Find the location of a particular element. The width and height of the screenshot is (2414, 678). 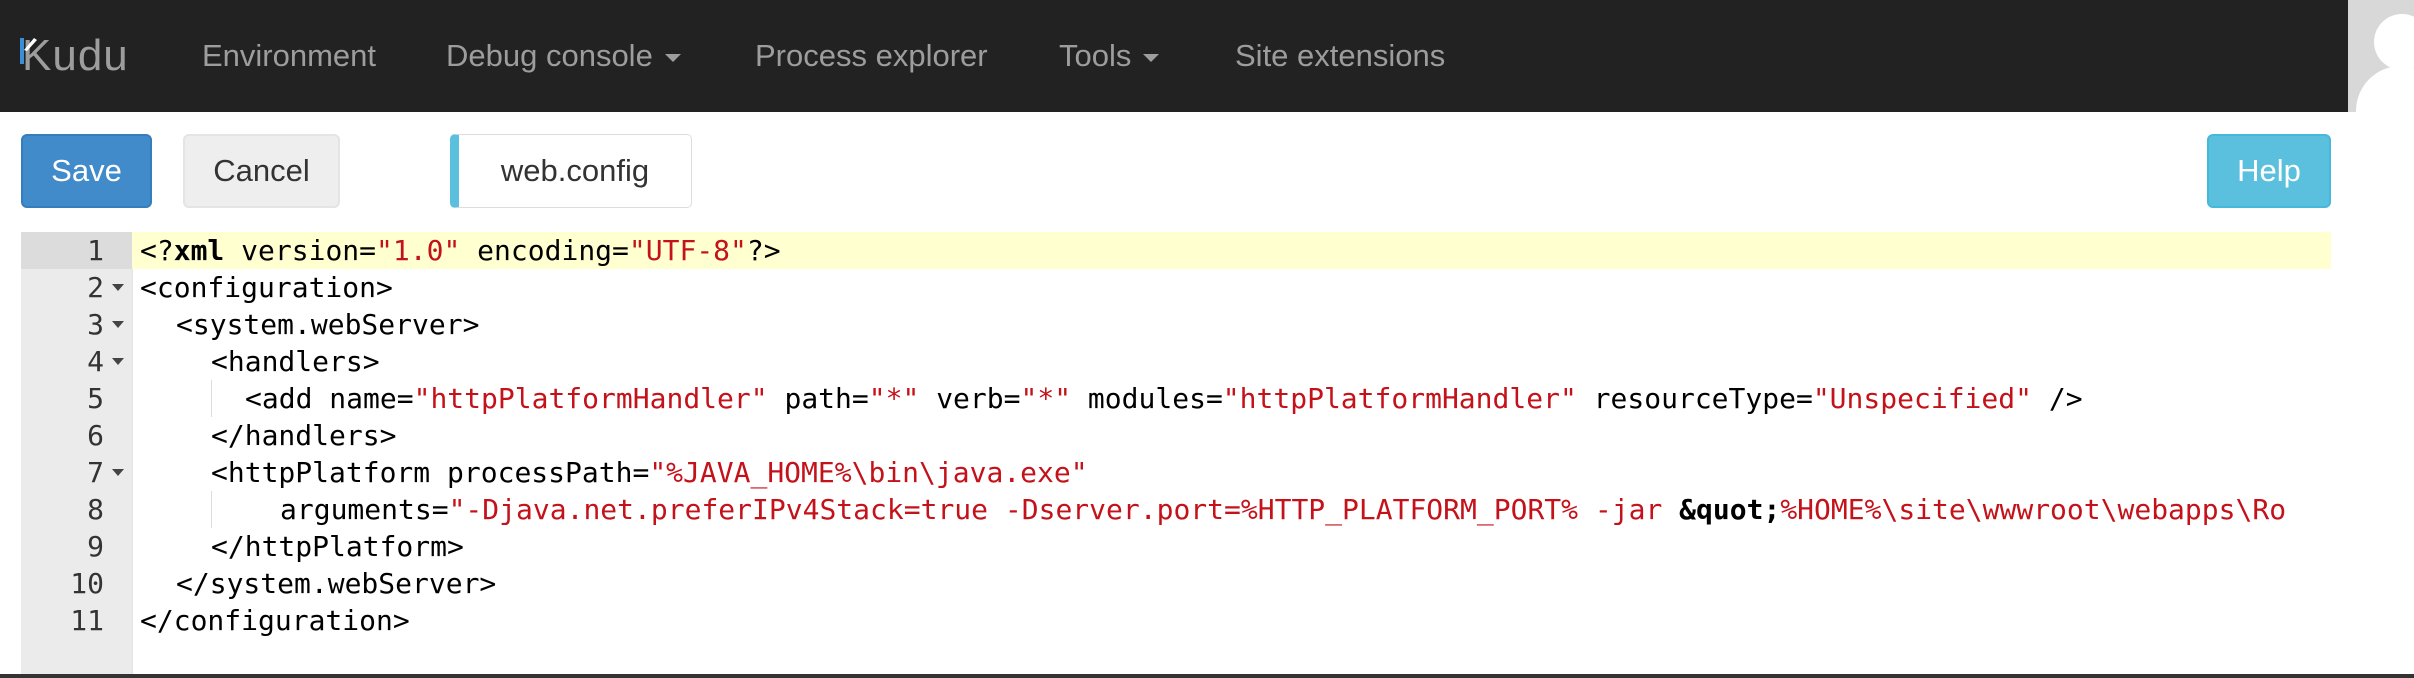

nav-environment-label: Environment is located at coordinates (289, 55).